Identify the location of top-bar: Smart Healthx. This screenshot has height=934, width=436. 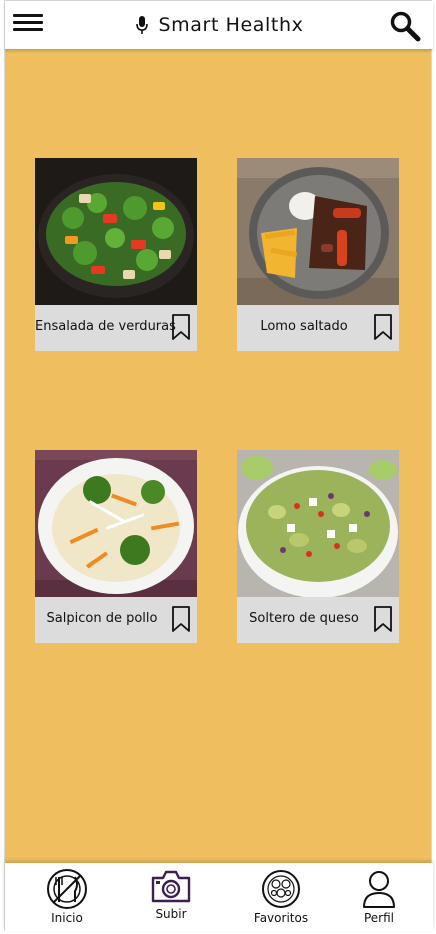
(219, 25).